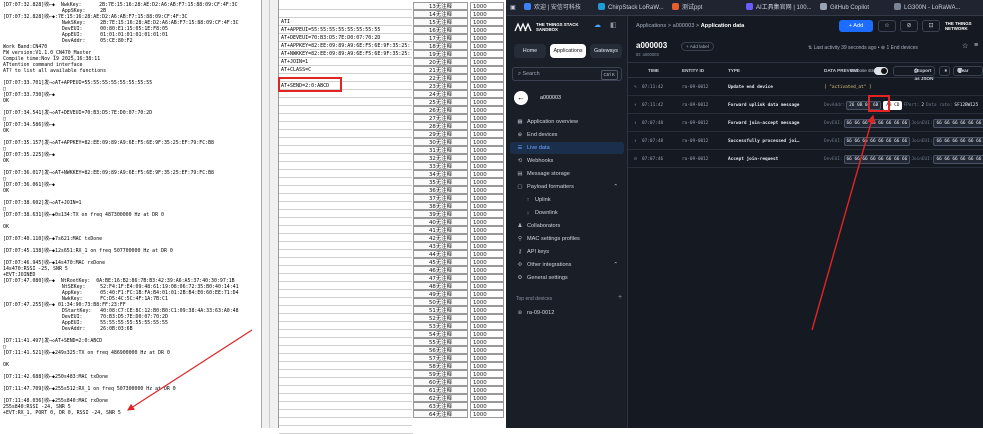  Describe the element at coordinates (440, 110) in the screenshot. I see `send-command-button: 26无注释` at that location.